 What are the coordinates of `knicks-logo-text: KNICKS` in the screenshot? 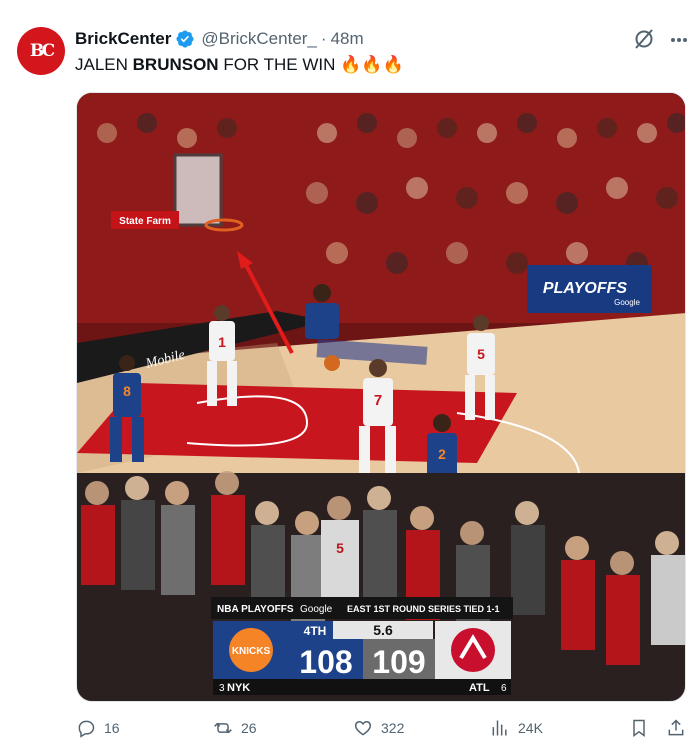 It's located at (251, 651).